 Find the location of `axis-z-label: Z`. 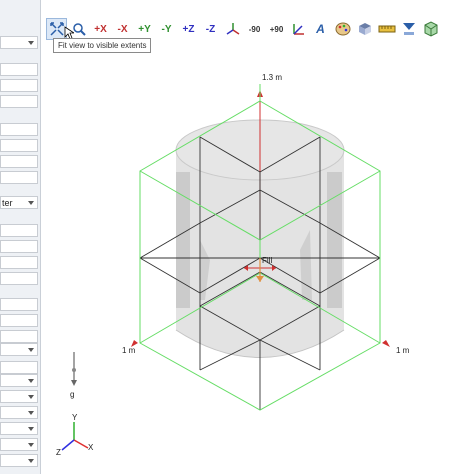

axis-z-label: Z is located at coordinates (58, 452).